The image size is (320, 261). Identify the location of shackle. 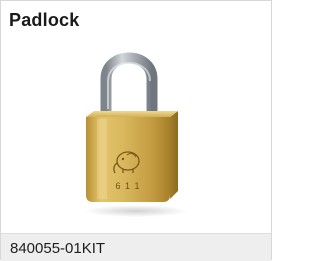
(129, 82).